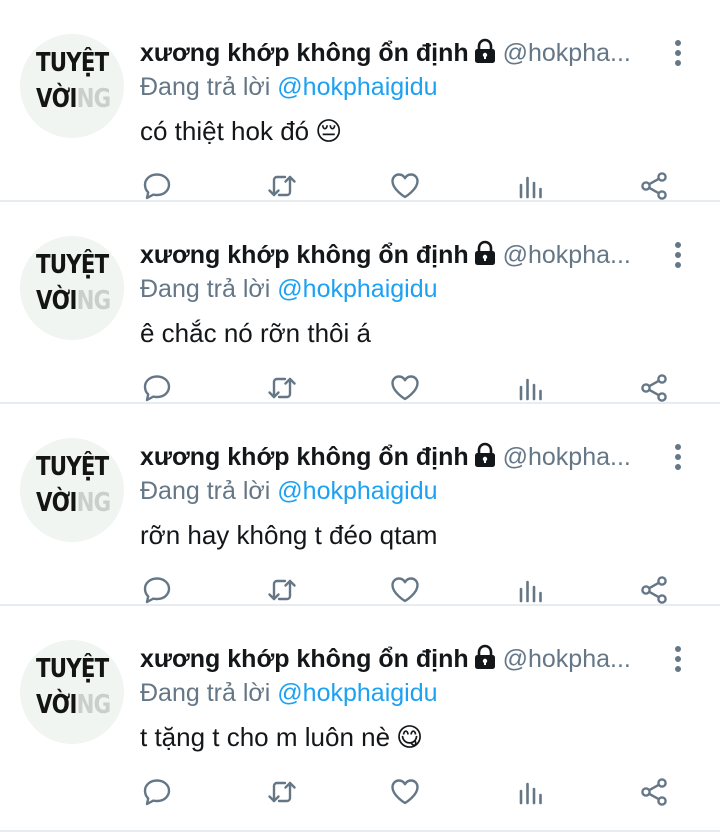 This screenshot has height=834, width=720. I want to click on tweet-text: t tặng t cho m luôn nè 😋, so click(281, 737).